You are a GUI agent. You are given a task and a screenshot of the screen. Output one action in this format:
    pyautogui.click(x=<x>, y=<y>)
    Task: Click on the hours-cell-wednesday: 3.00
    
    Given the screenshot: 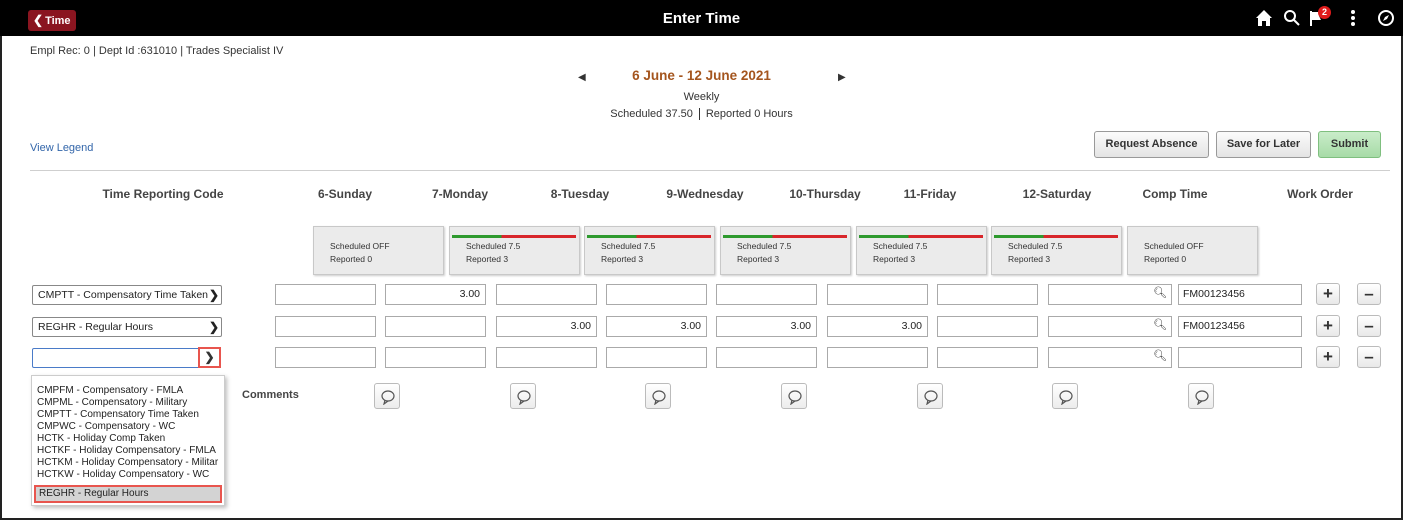 What is the action you would take?
    pyautogui.click(x=656, y=326)
    